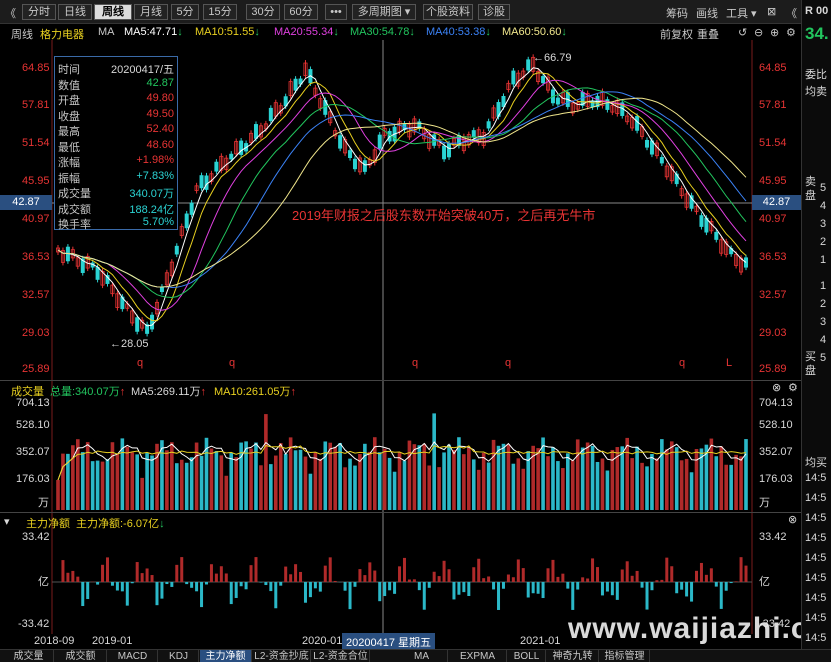  Describe the element at coordinates (758, 32) in the screenshot. I see `zoom-out-icon: ⊖` at that location.